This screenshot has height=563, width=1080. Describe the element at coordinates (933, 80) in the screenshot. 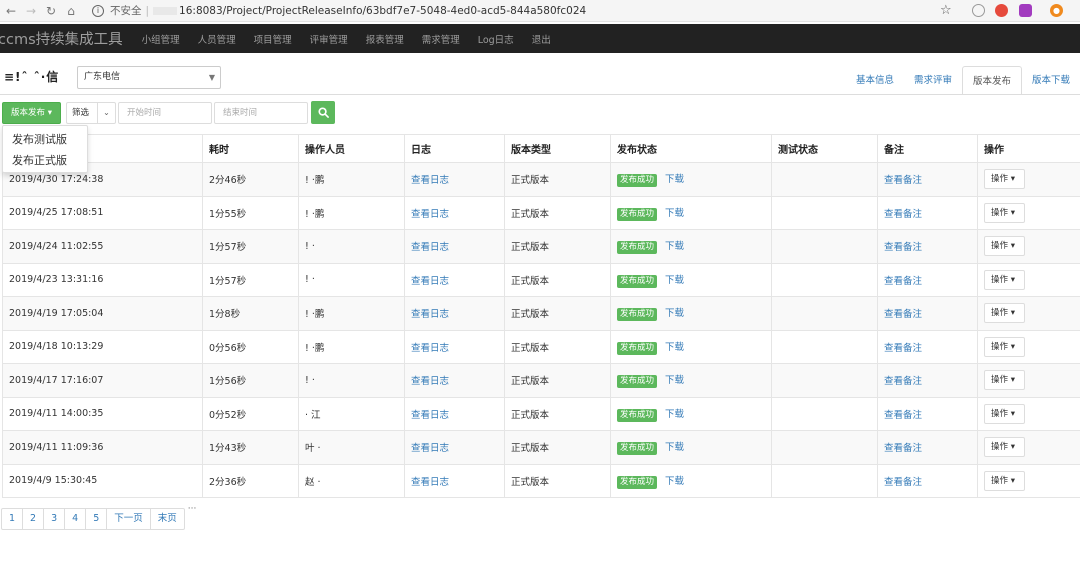

I see `tab-requirement-review: 需求评审` at that location.